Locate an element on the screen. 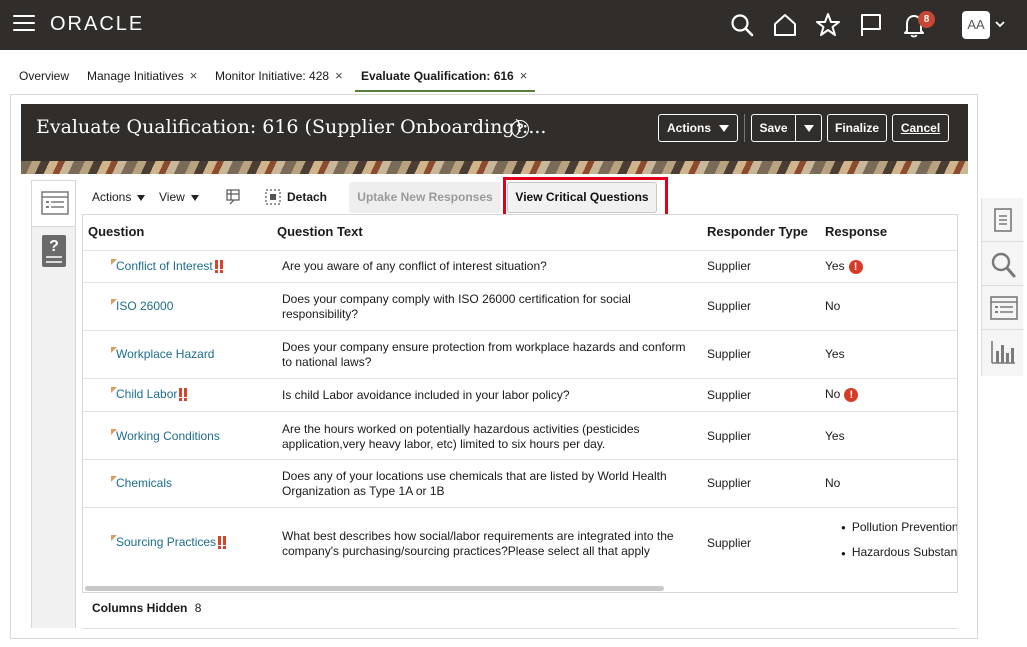 The height and width of the screenshot is (647, 1027). question-cell: Chemicals is located at coordinates (141, 483).